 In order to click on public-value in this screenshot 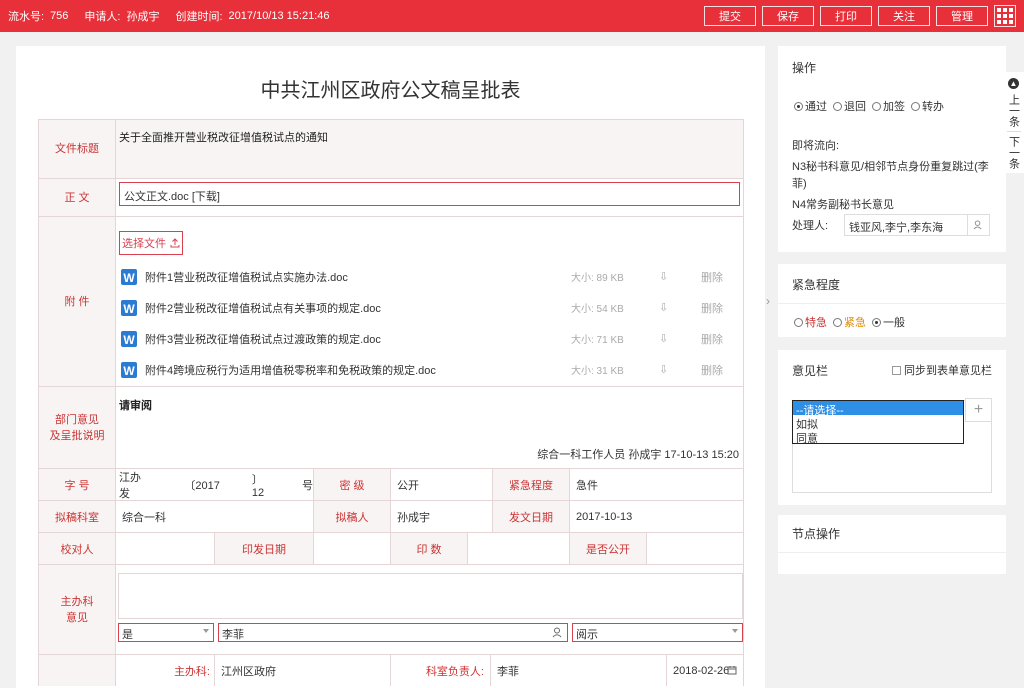, I will do `click(695, 548)`.